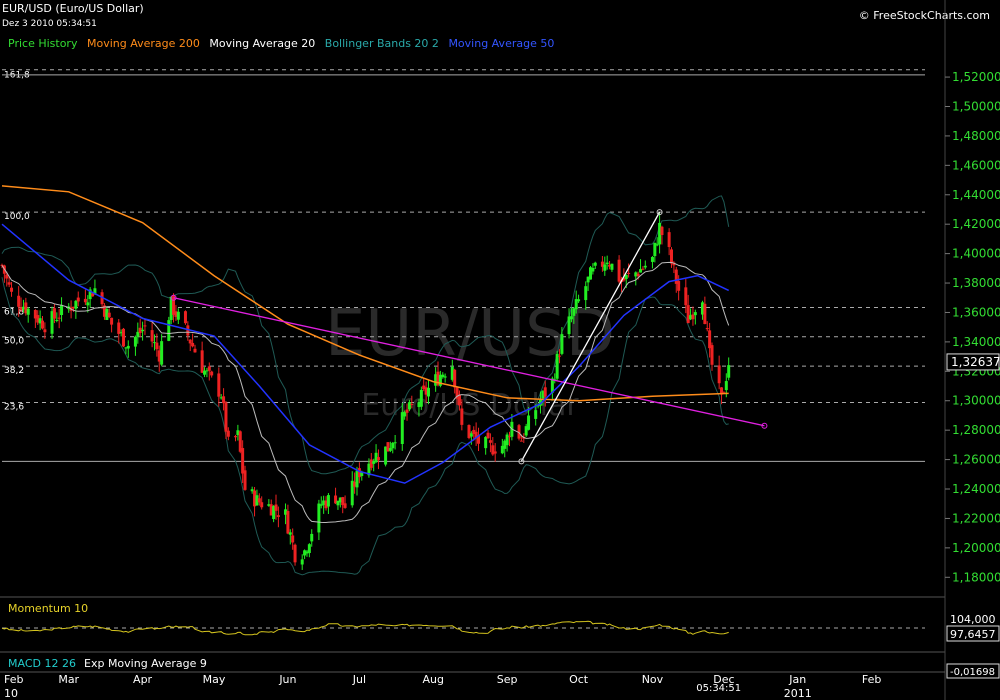  What do you see at coordinates (972, 672) in the screenshot?
I see `macd-tick-label: -0,01698` at bounding box center [972, 672].